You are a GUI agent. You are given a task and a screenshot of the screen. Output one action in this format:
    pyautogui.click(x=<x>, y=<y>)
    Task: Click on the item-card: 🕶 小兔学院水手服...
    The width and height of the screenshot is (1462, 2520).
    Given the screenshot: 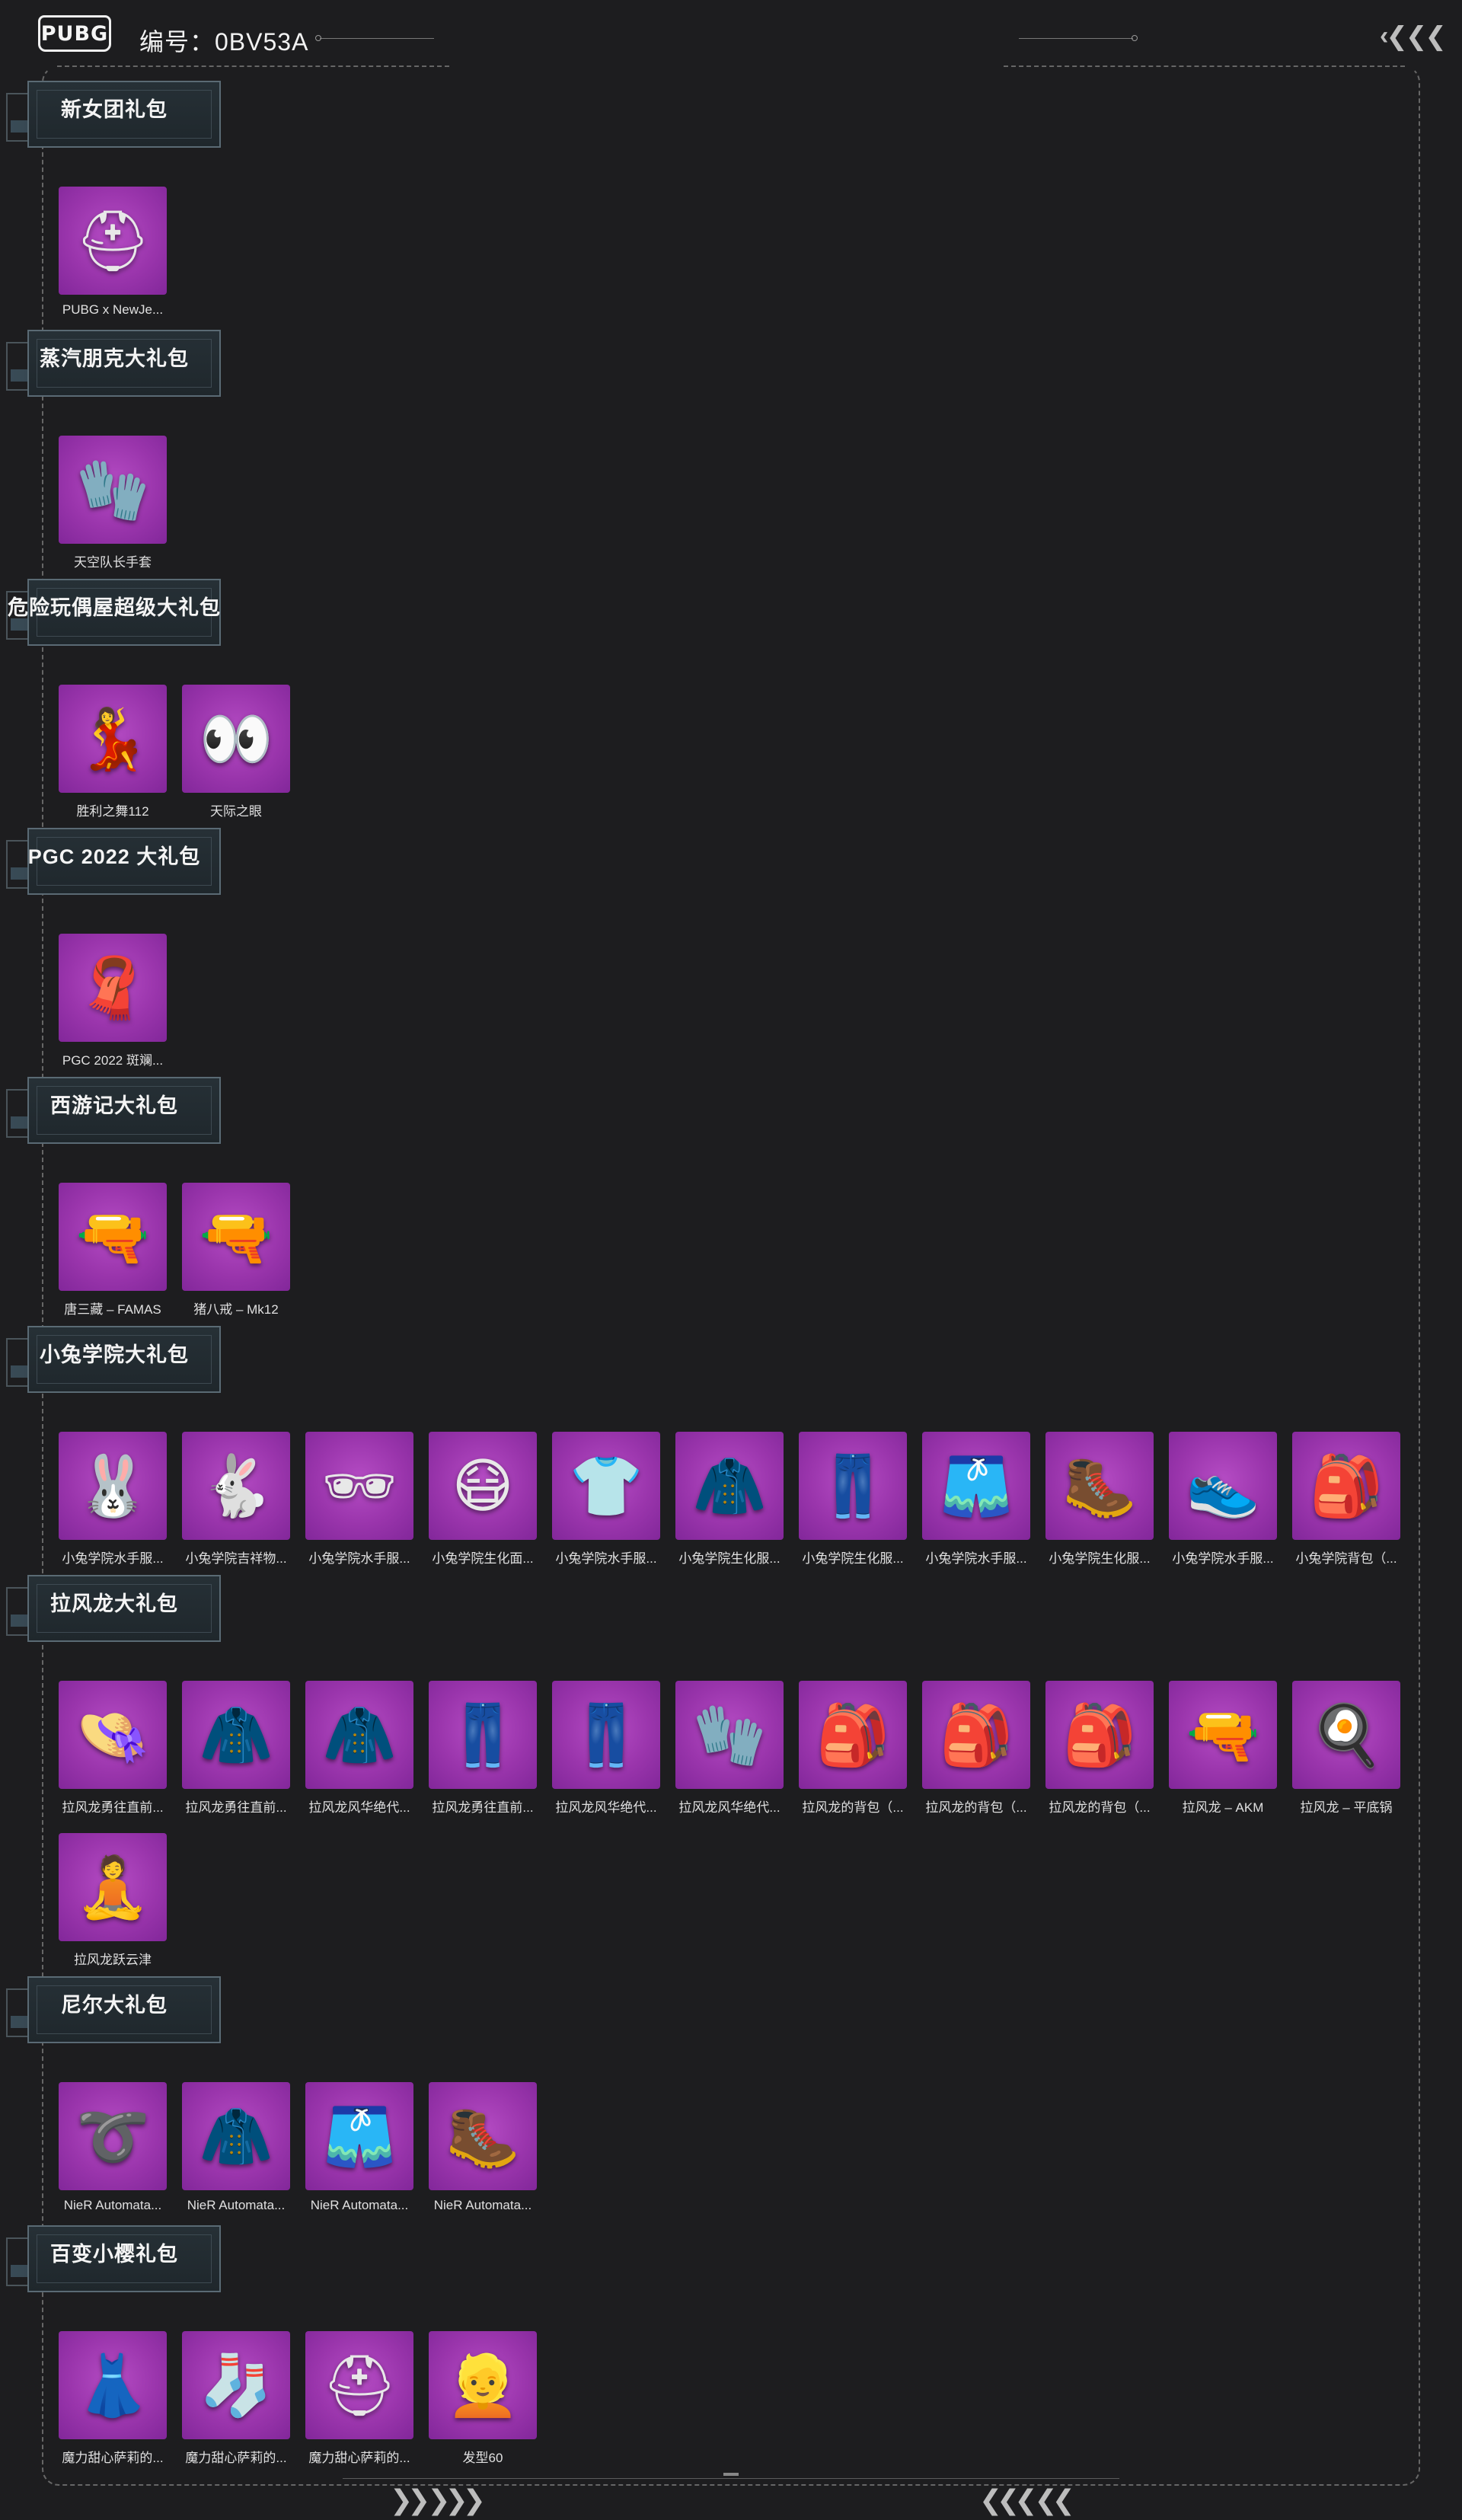 What is the action you would take?
    pyautogui.click(x=359, y=1499)
    